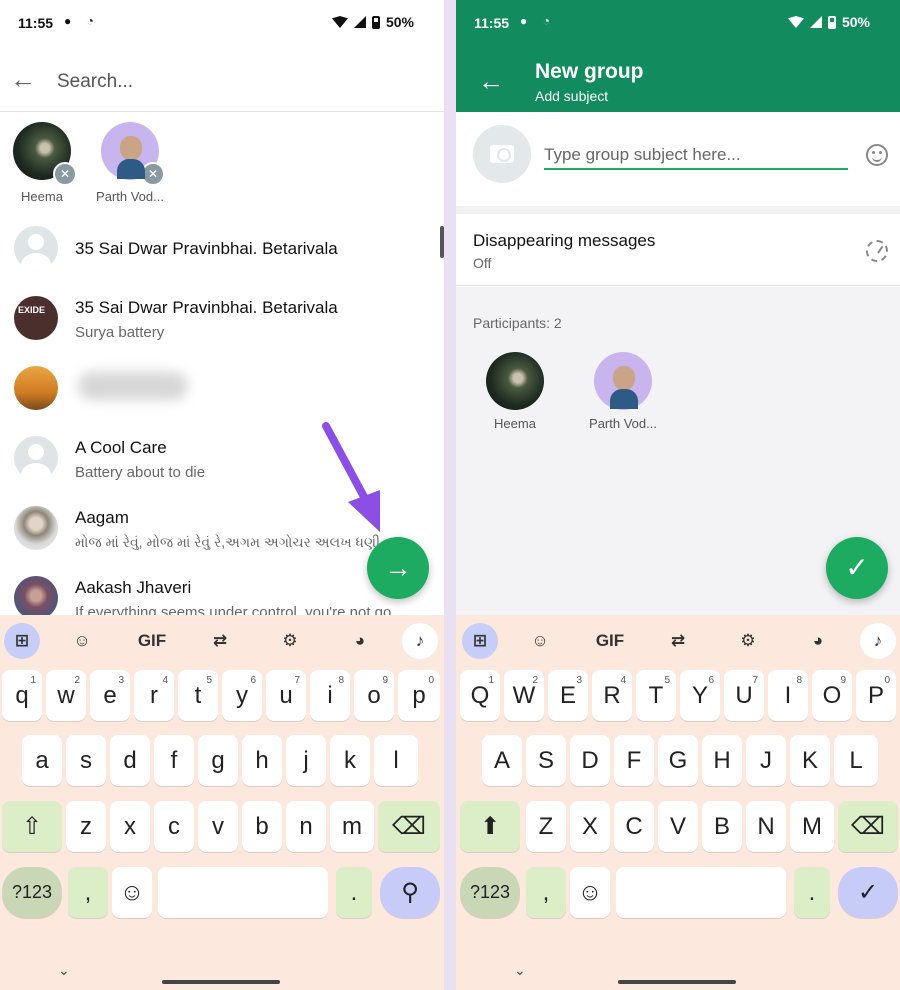 The image size is (900, 990). Describe the element at coordinates (546, 826) in the screenshot. I see `key: Z` at that location.